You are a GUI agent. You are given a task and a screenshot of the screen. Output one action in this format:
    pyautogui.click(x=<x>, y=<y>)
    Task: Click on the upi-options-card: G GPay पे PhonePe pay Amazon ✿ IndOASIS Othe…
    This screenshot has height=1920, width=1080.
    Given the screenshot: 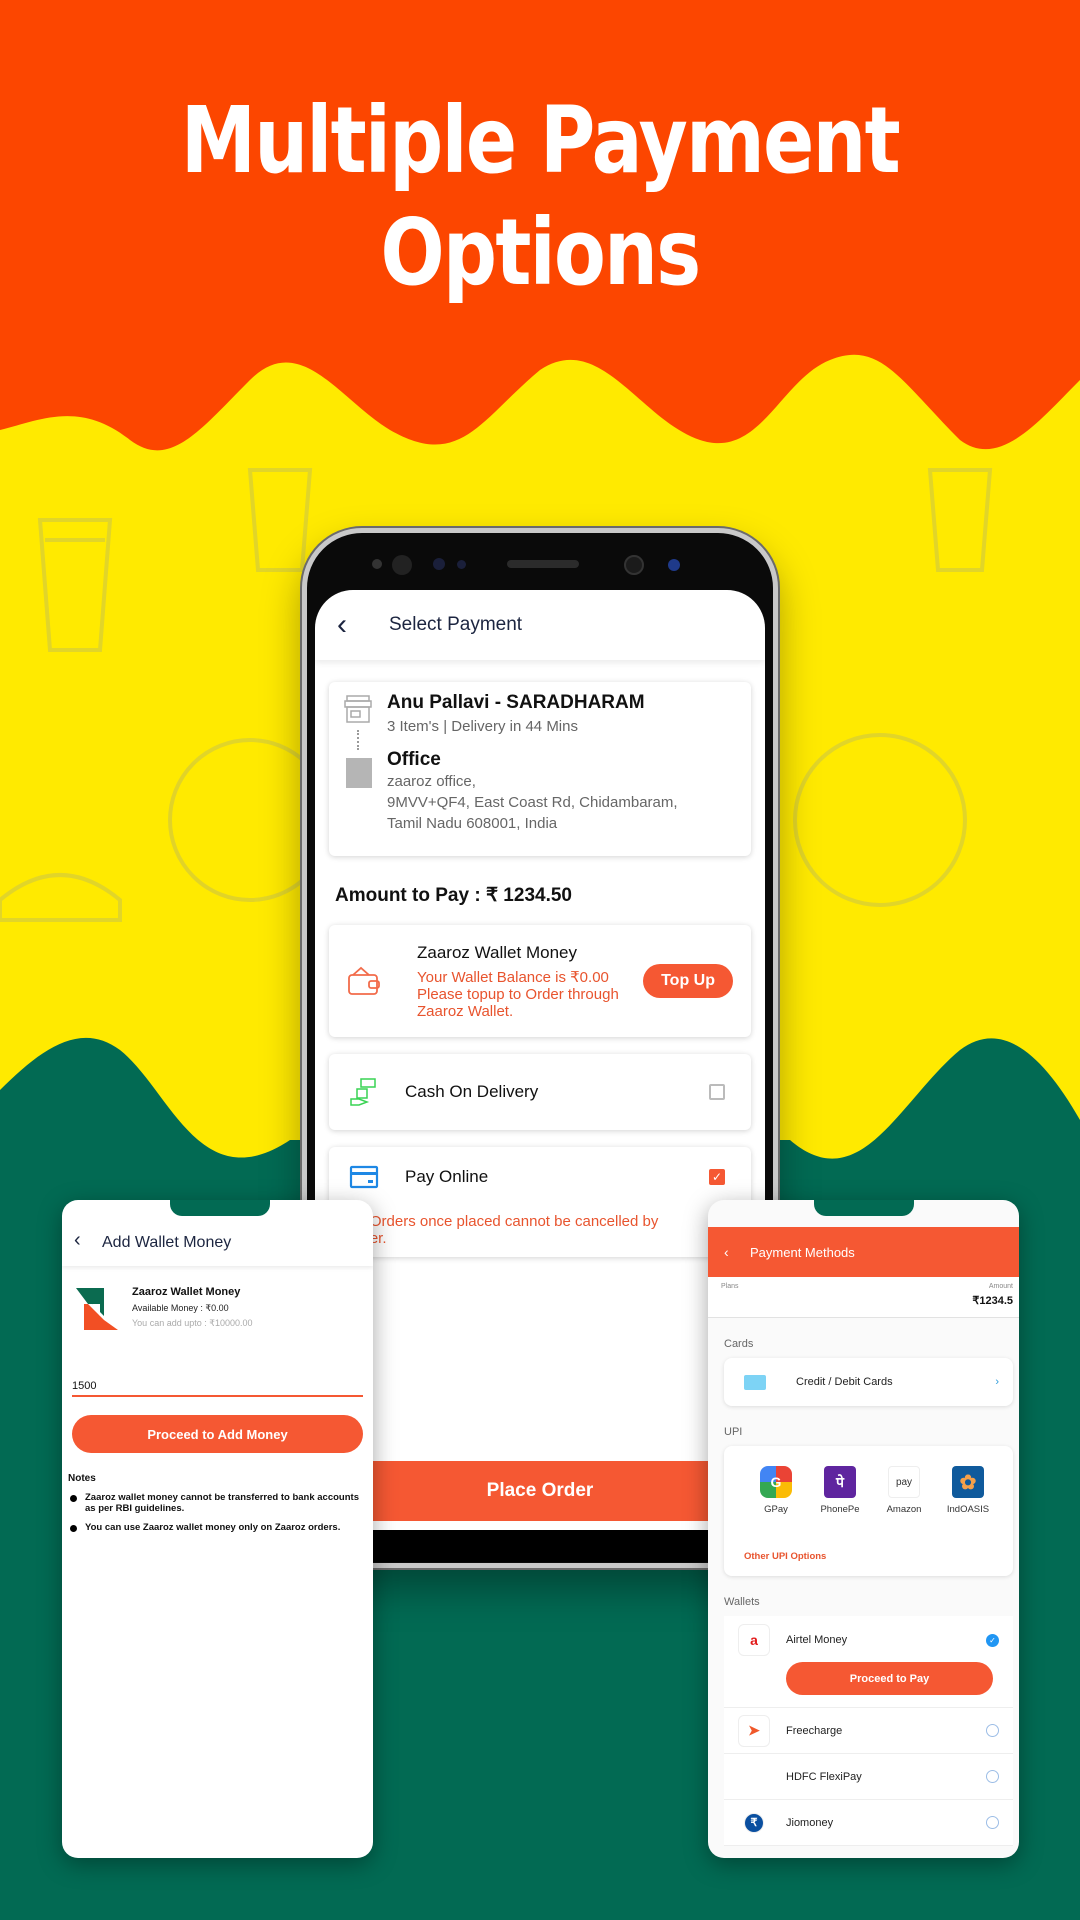 What is the action you would take?
    pyautogui.click(x=868, y=1511)
    